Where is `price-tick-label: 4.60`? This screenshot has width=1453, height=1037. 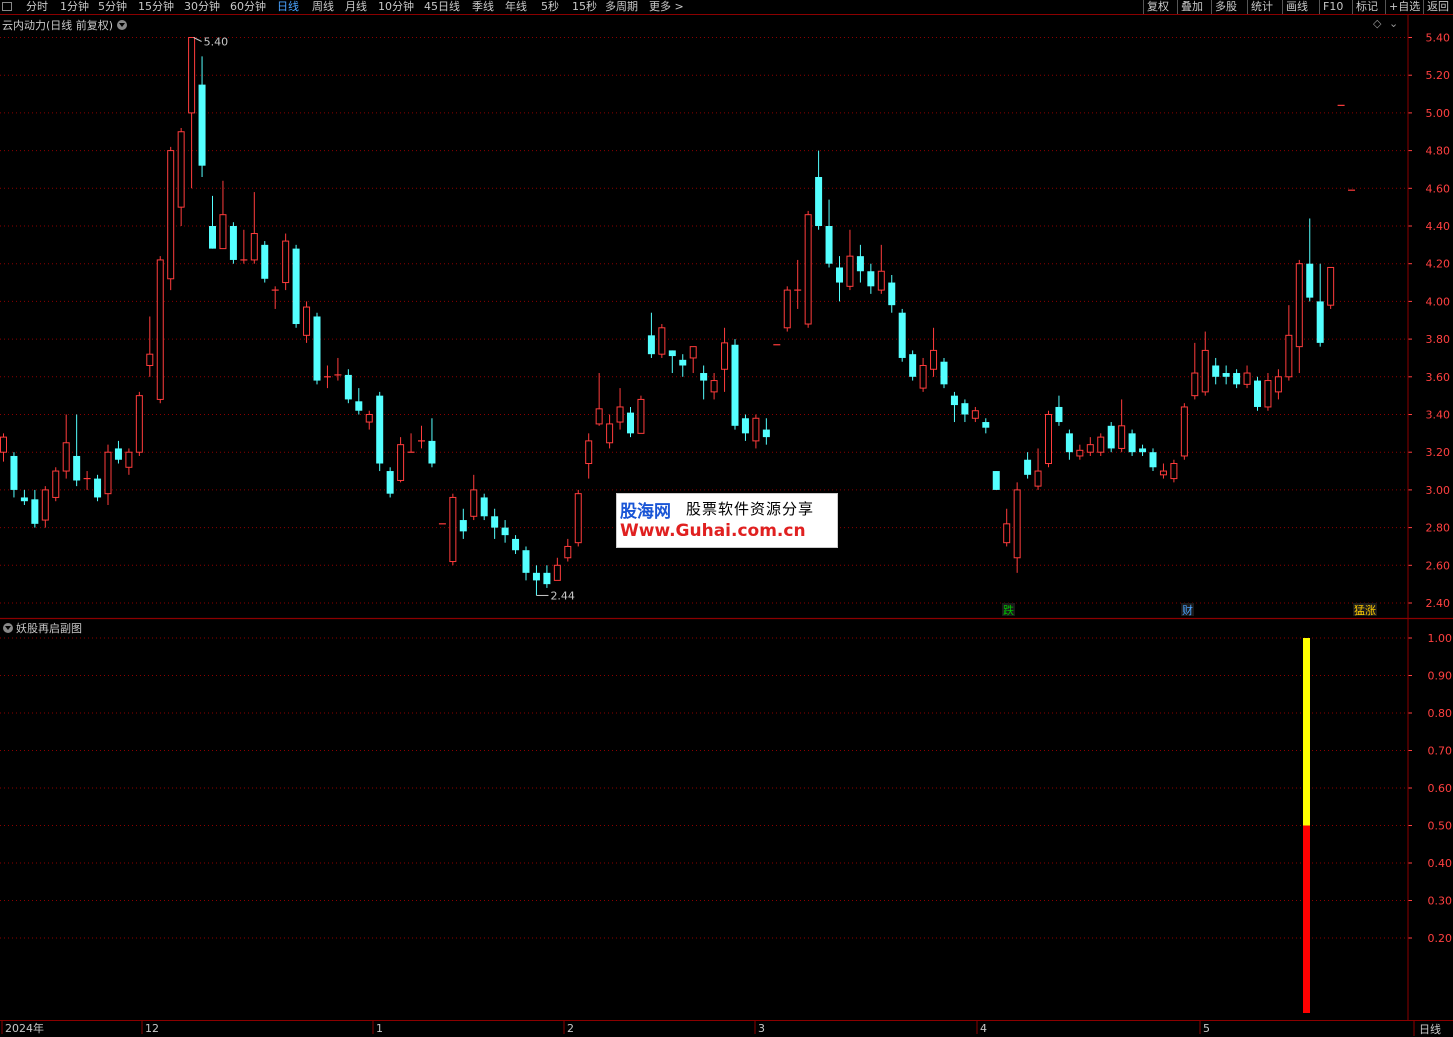 price-tick-label: 4.60 is located at coordinates (1438, 188).